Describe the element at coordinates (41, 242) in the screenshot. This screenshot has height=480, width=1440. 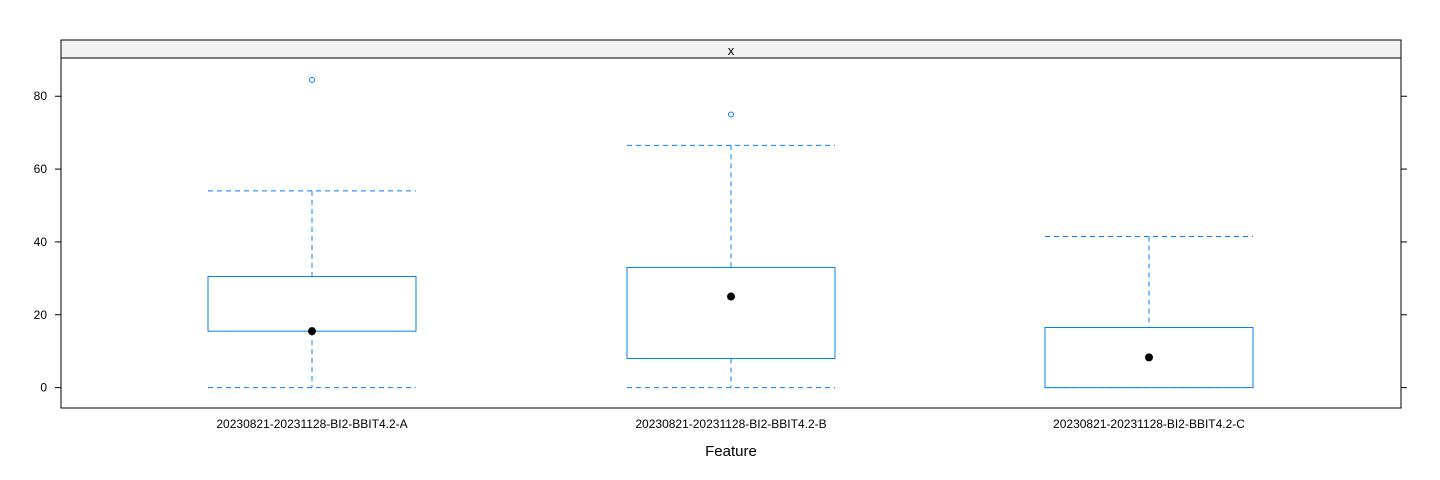
I see `y-tick-label: 40` at that location.